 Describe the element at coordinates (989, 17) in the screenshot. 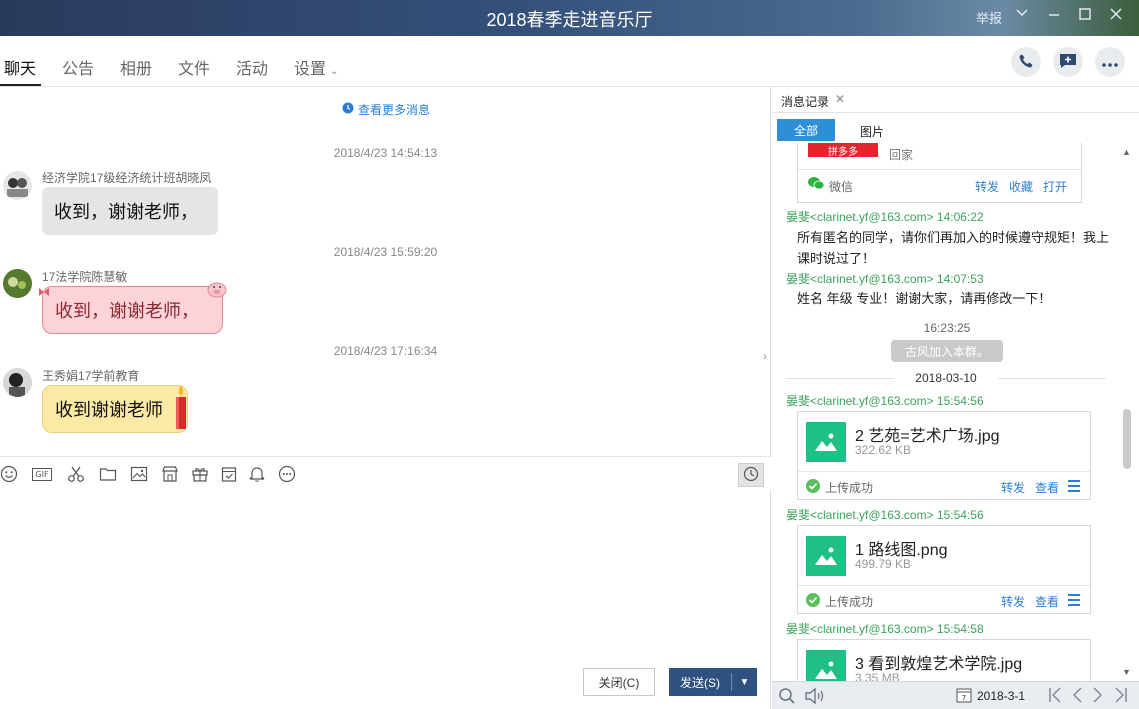

I see `report-link: 举报` at that location.